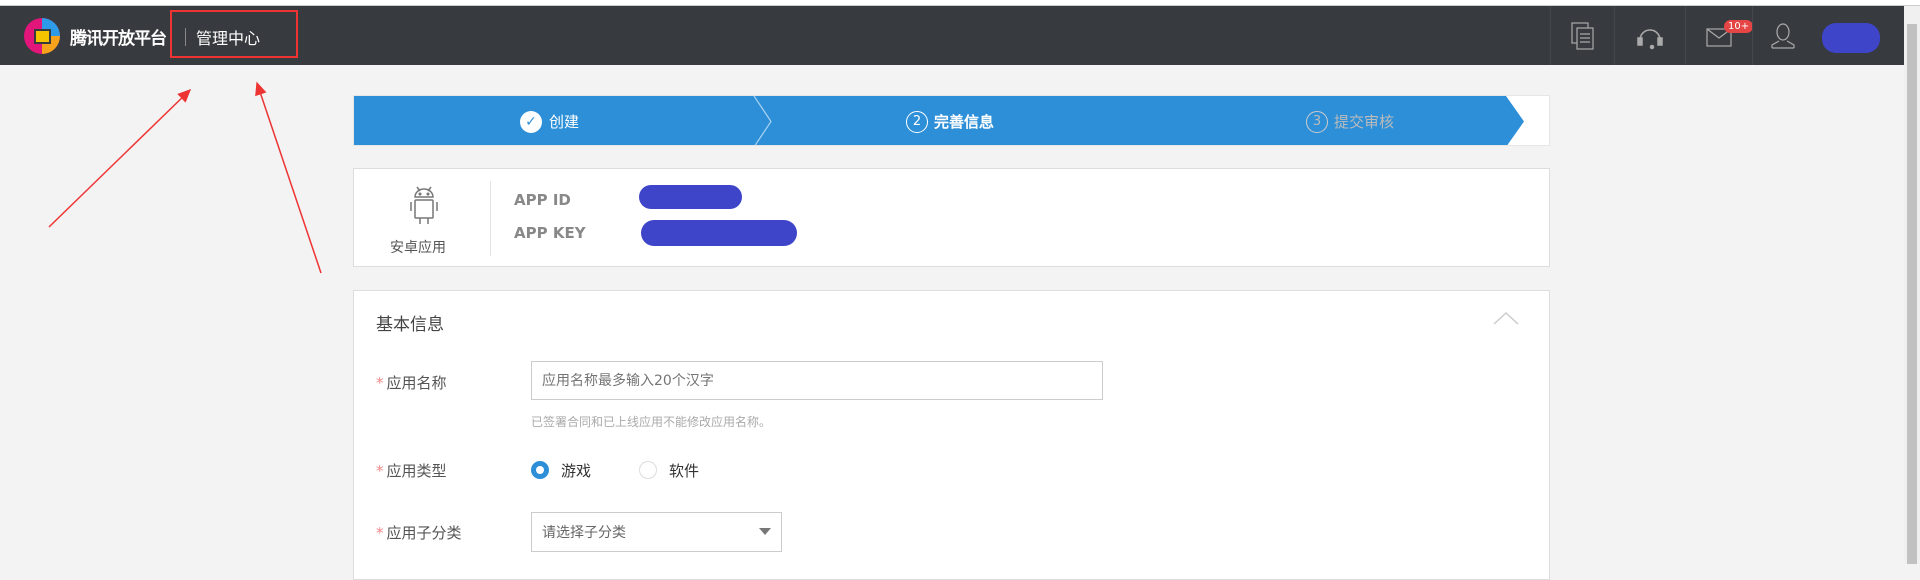  I want to click on step-submit-review: 3 提交审核, so click(1350, 120).